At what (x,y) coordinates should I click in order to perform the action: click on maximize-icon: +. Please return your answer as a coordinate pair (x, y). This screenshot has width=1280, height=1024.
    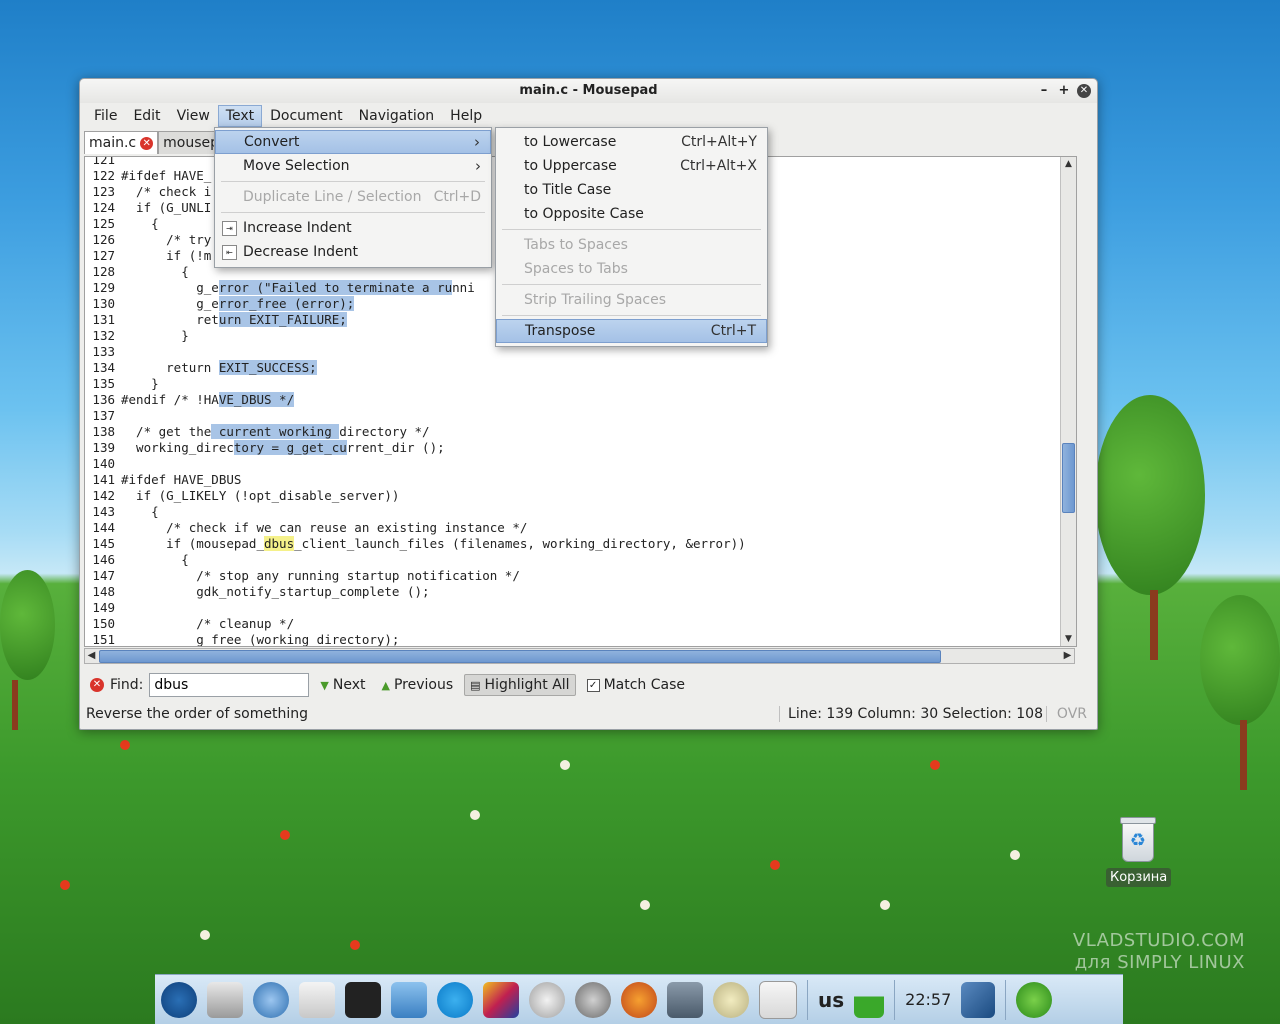
    Looking at the image, I should click on (1064, 91).